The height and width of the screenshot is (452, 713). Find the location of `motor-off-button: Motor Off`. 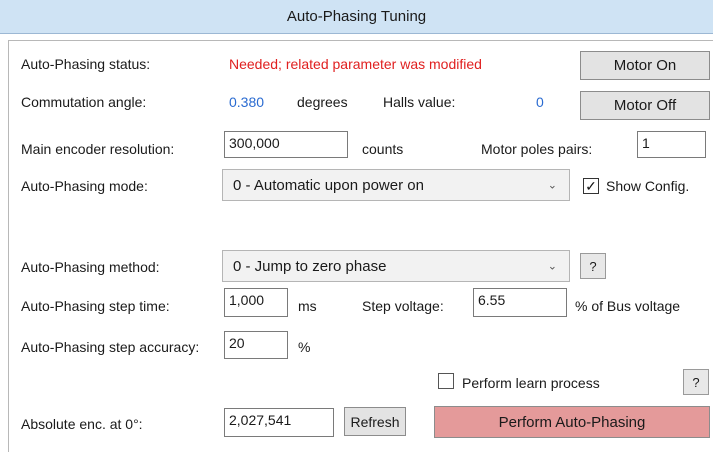

motor-off-button: Motor Off is located at coordinates (645, 105).